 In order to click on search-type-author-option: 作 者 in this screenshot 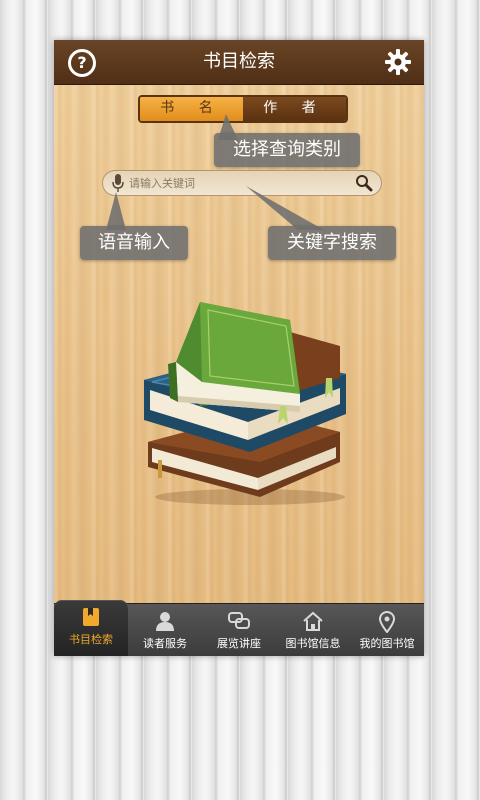, I will do `click(294, 109)`.